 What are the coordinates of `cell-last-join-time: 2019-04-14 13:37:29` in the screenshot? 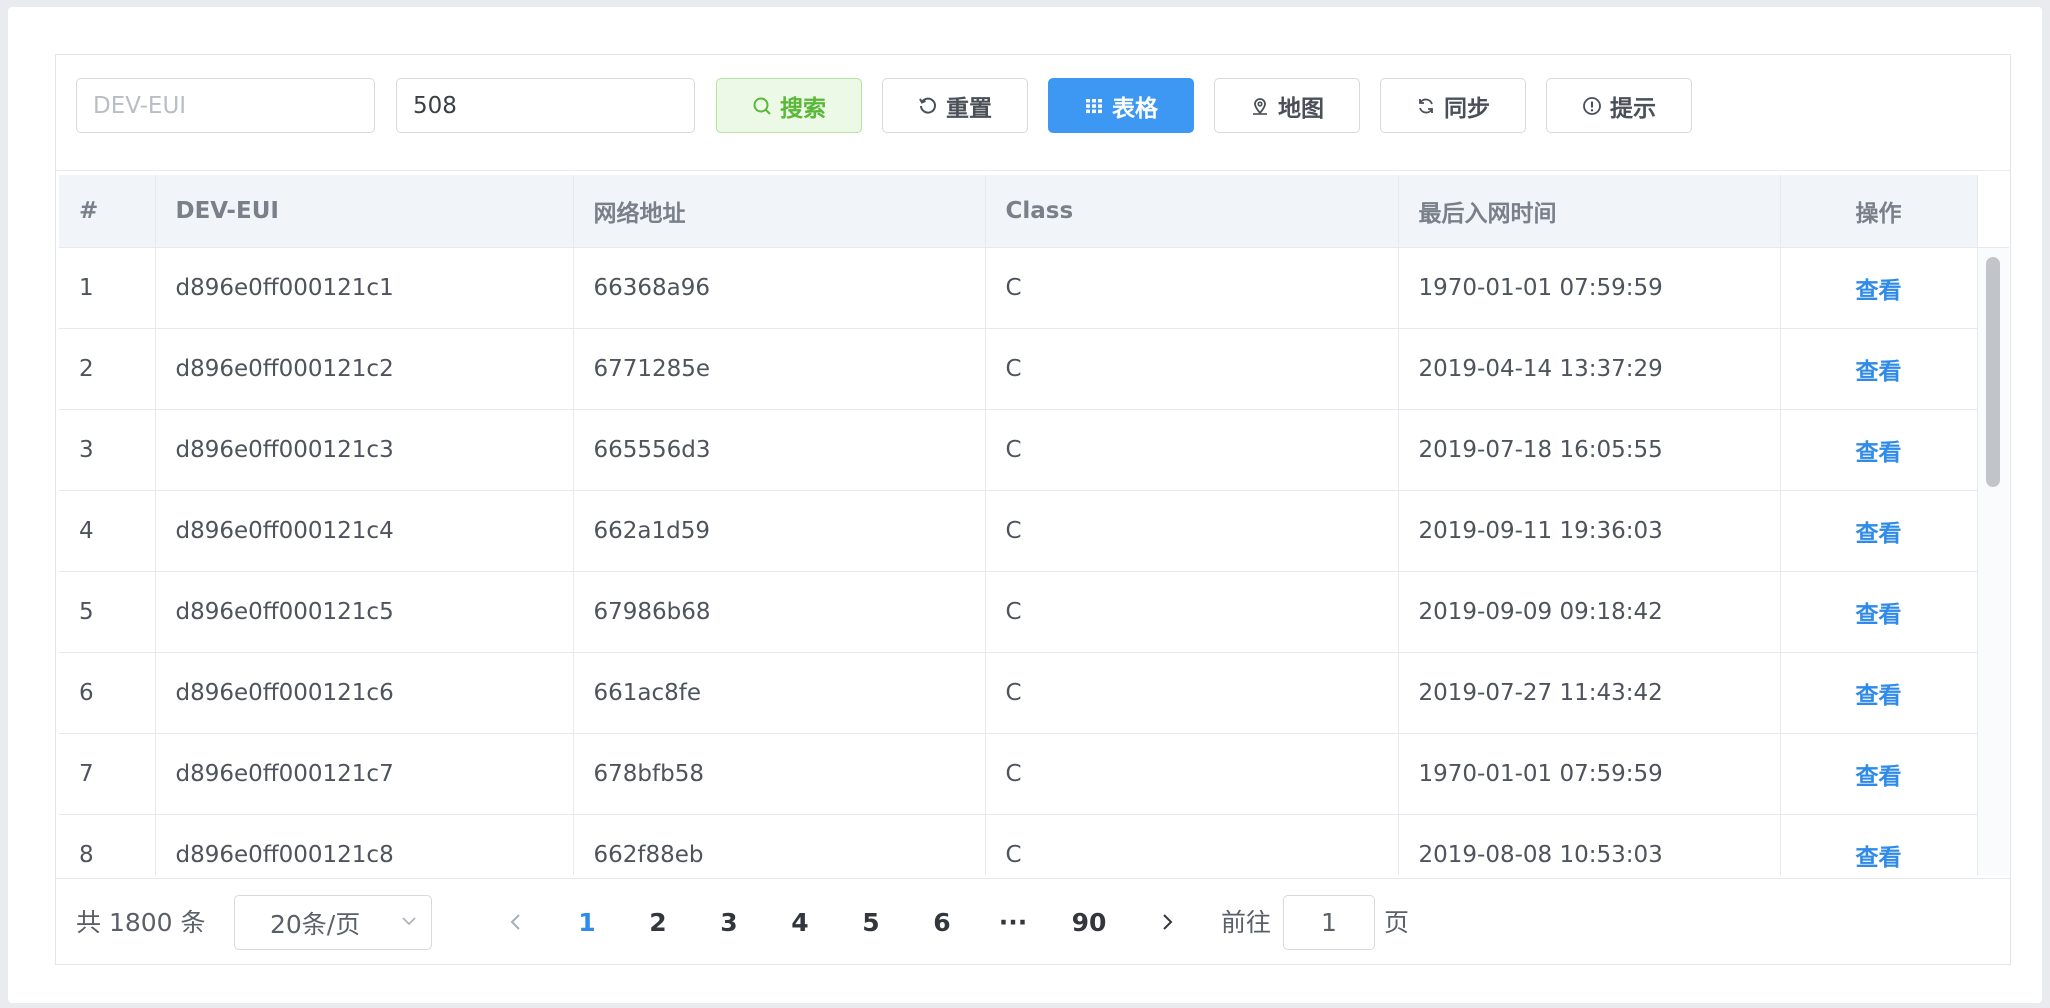 It's located at (1540, 369).